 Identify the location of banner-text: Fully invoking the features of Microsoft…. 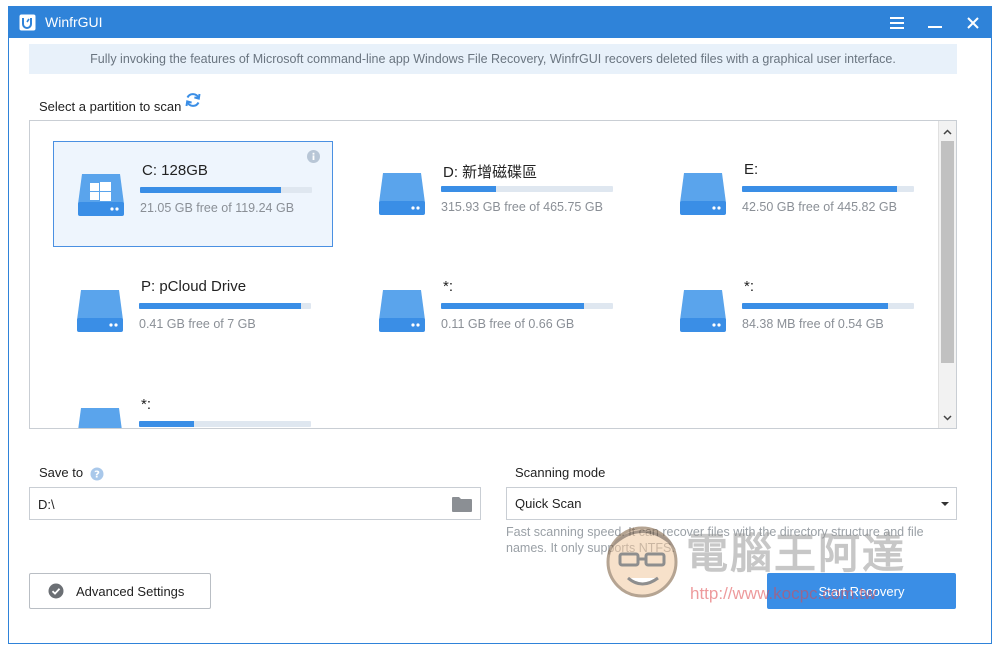
(493, 59).